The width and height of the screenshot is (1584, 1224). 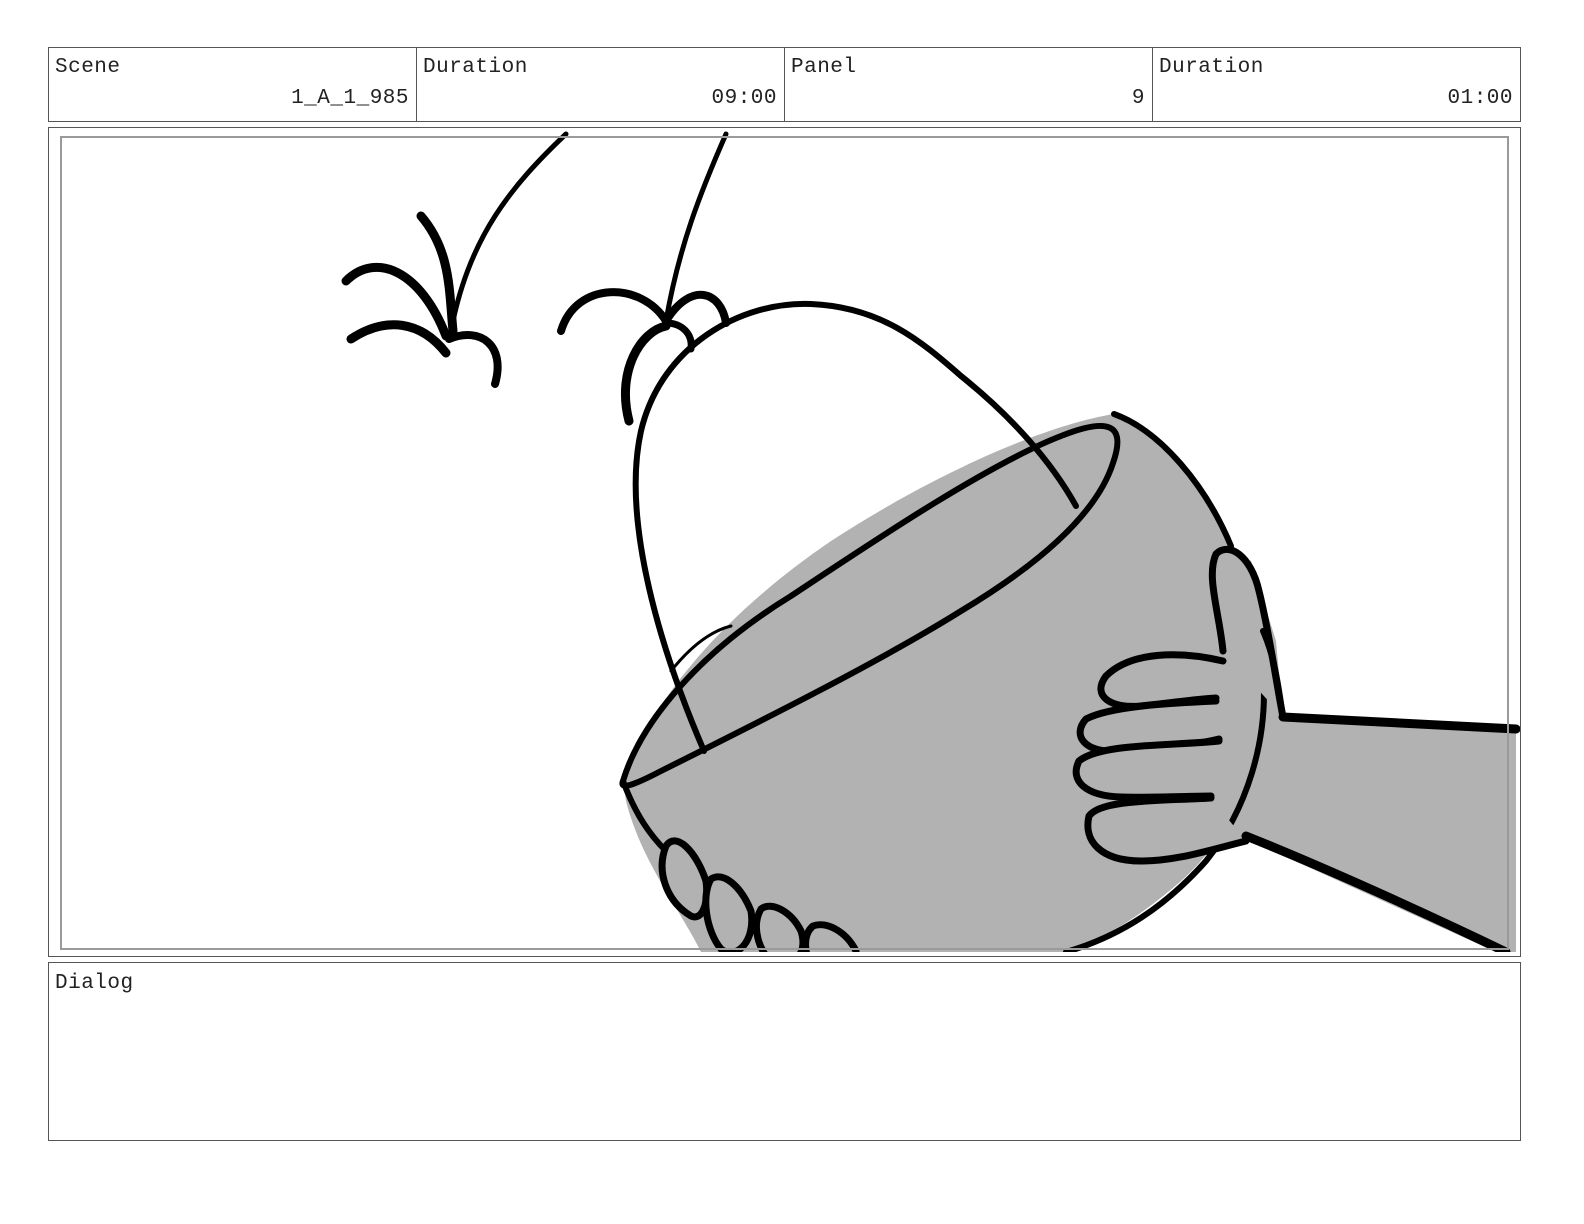 I want to click on scene-value: 1_A_1_985, so click(x=350, y=98).